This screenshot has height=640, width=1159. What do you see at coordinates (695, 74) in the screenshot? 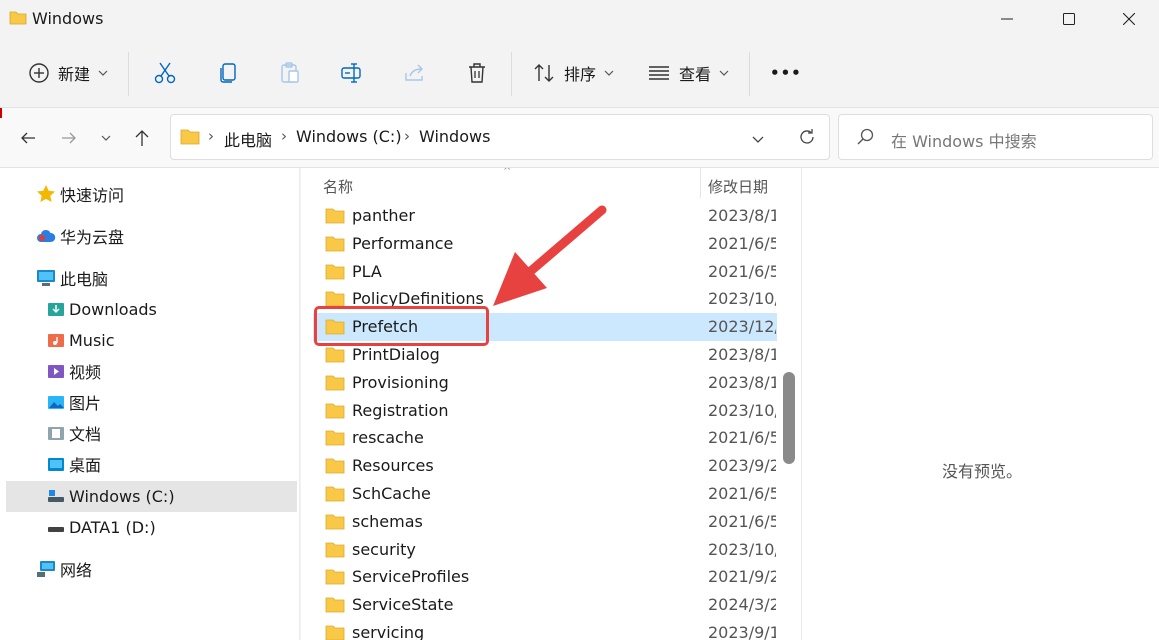
I see `view-button-label: 查看` at bounding box center [695, 74].